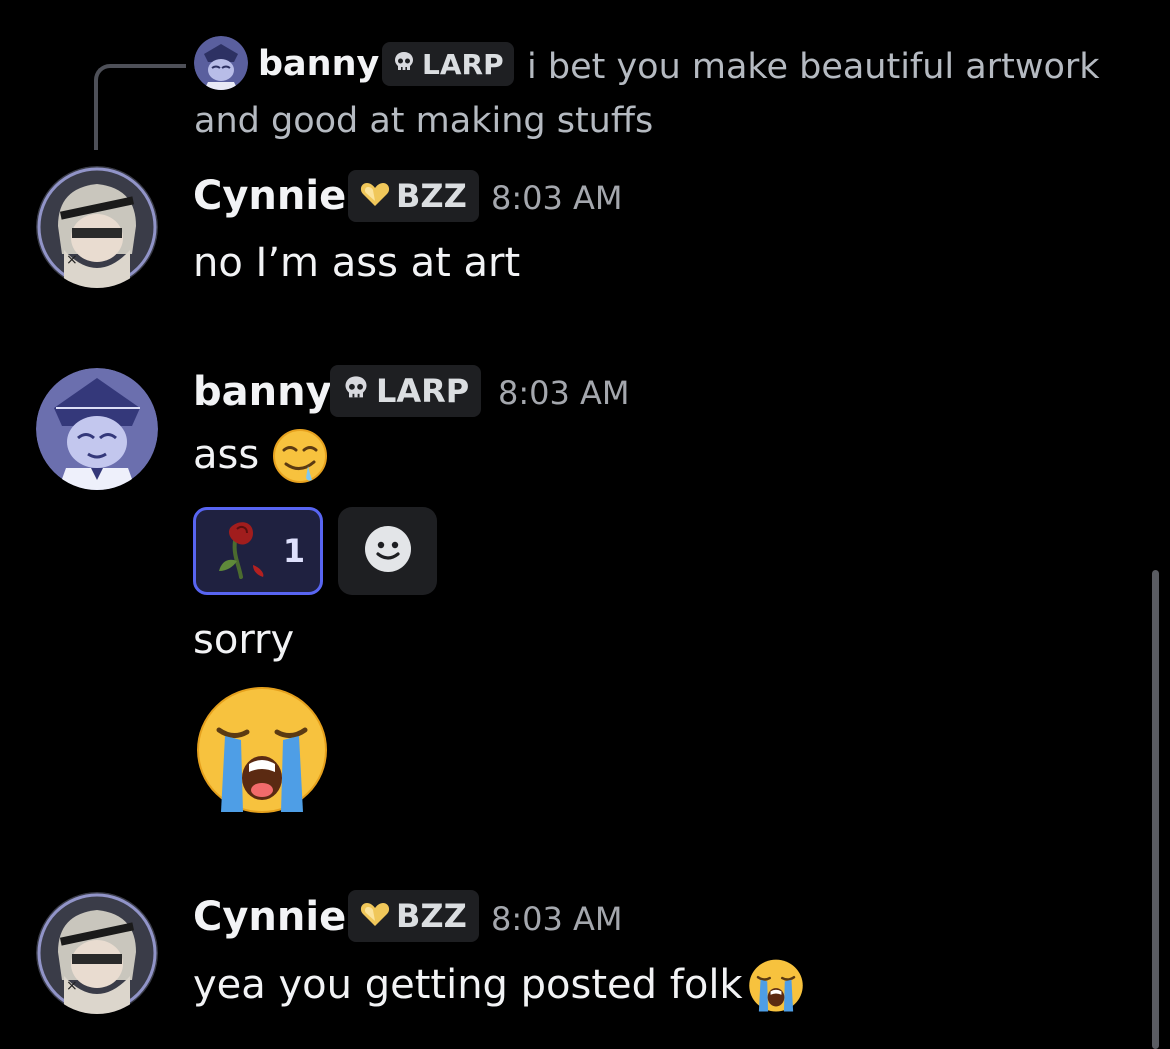 The image size is (1170, 1049). What do you see at coordinates (243, 640) in the screenshot?
I see `message-text: sorry` at bounding box center [243, 640].